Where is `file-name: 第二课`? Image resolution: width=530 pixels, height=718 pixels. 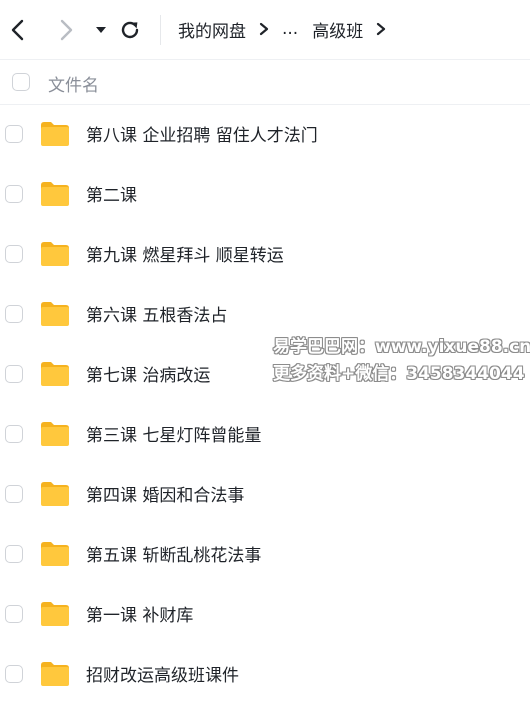 file-name: 第二课 is located at coordinates (111, 196).